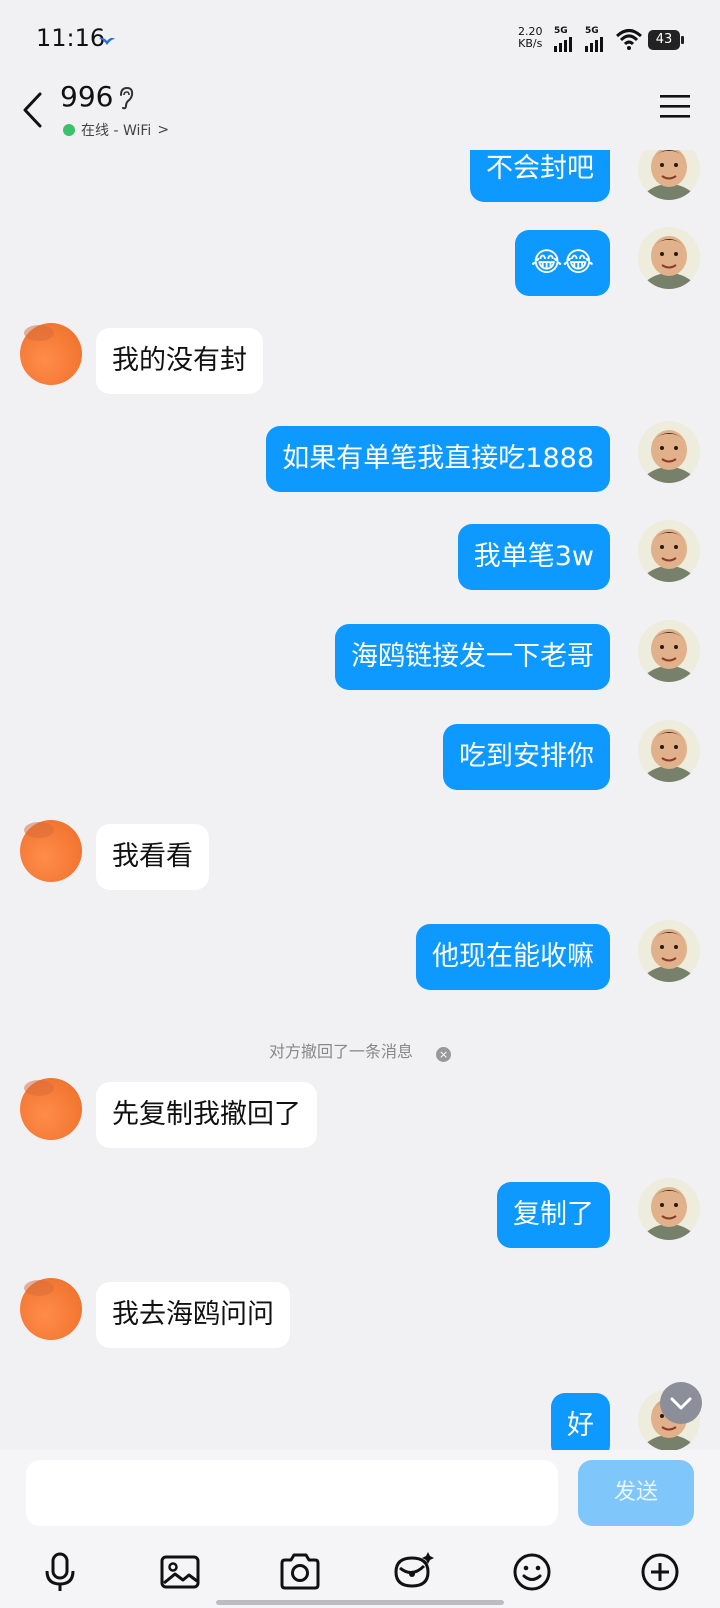 The width and height of the screenshot is (720, 1608). Describe the element at coordinates (569, 39) in the screenshot. I see `signal-icon-sim1: 5G` at that location.